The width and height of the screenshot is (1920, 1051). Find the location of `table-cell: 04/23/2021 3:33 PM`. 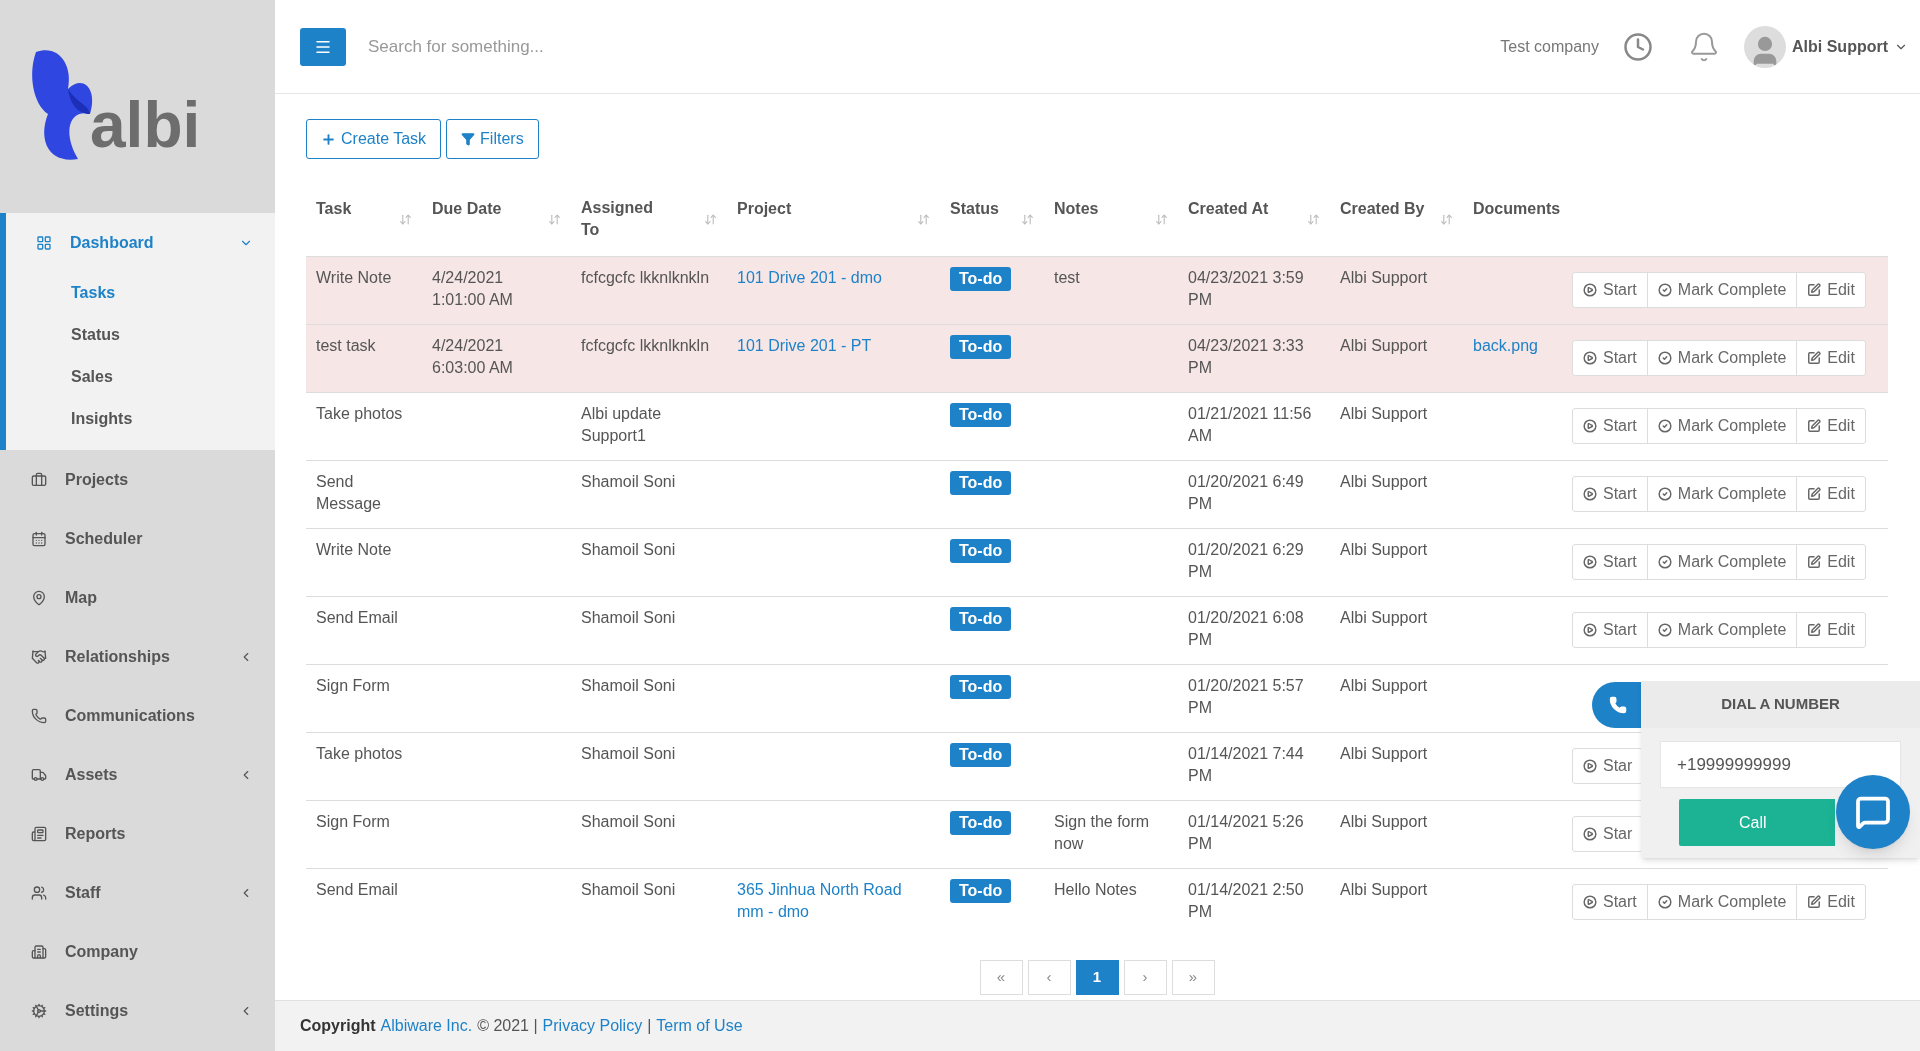

table-cell: 04/23/2021 3:33 PM is located at coordinates (1246, 356).